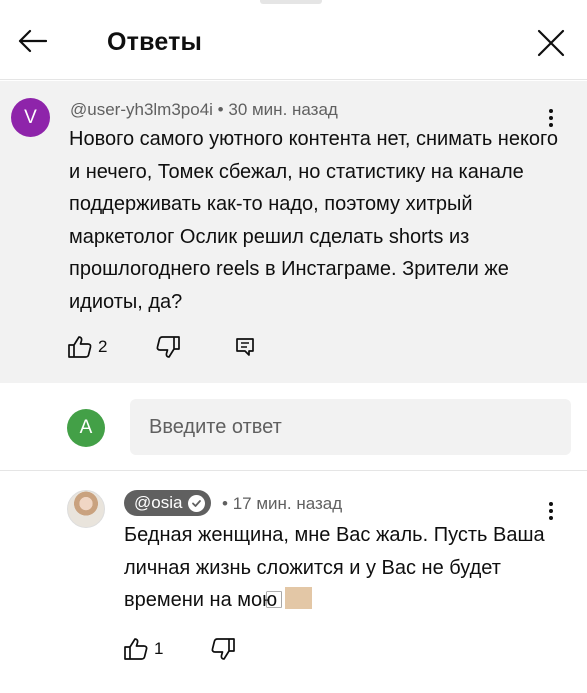 Image resolution: width=587 pixels, height=693 pixels. Describe the element at coordinates (159, 648) in the screenshot. I see `like-count: 1` at that location.